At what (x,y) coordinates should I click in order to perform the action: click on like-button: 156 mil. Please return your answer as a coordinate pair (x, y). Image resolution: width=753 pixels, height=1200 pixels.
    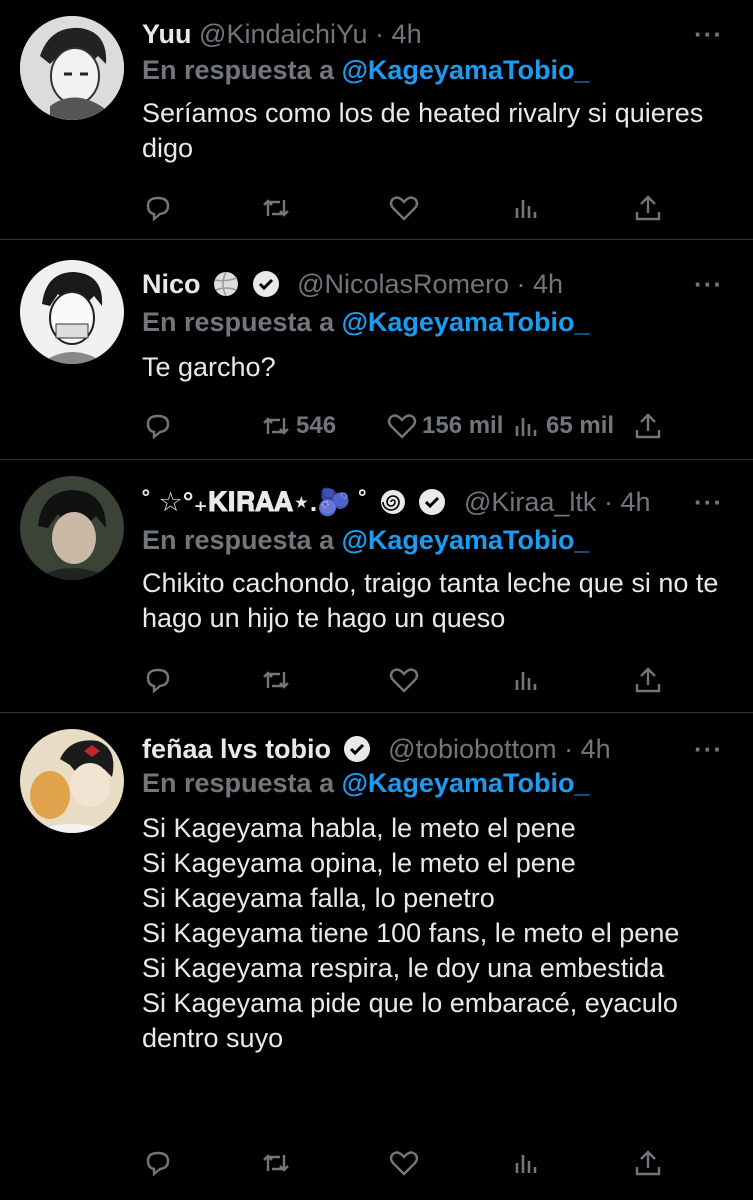
    Looking at the image, I should click on (444, 426).